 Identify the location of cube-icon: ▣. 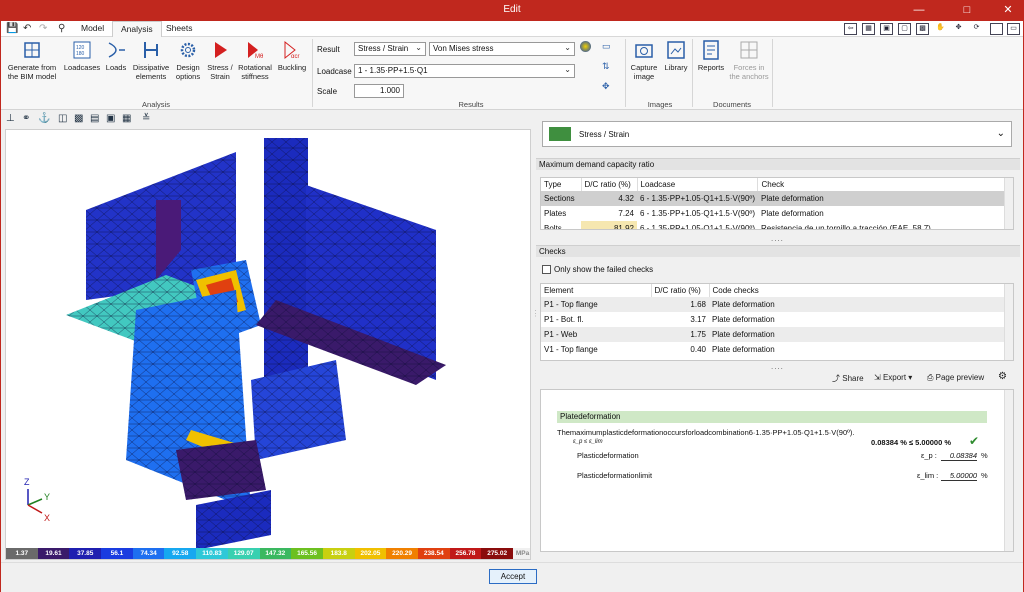
(110, 118).